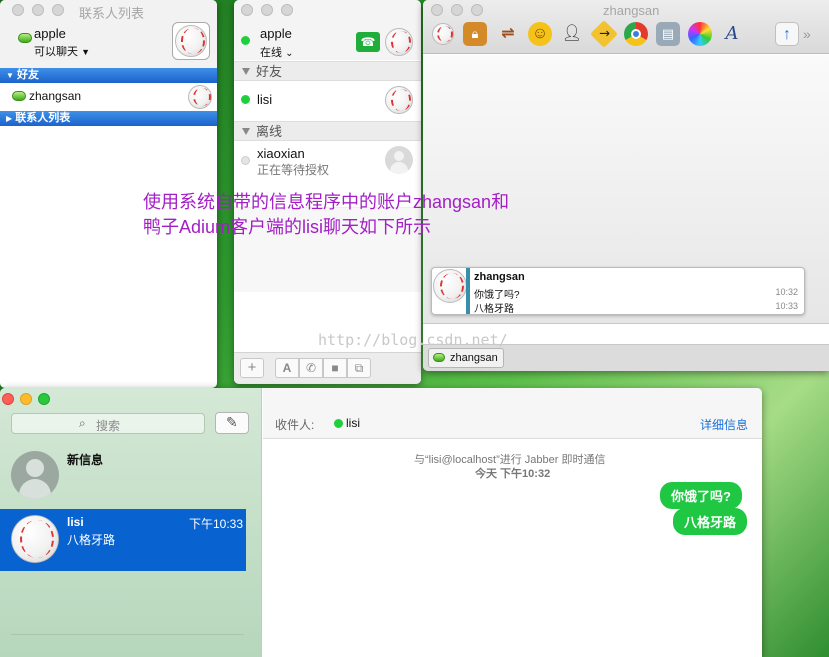 This screenshot has width=829, height=657. What do you see at coordinates (245, 160) in the screenshot?
I see `offline-status-icon` at bounding box center [245, 160].